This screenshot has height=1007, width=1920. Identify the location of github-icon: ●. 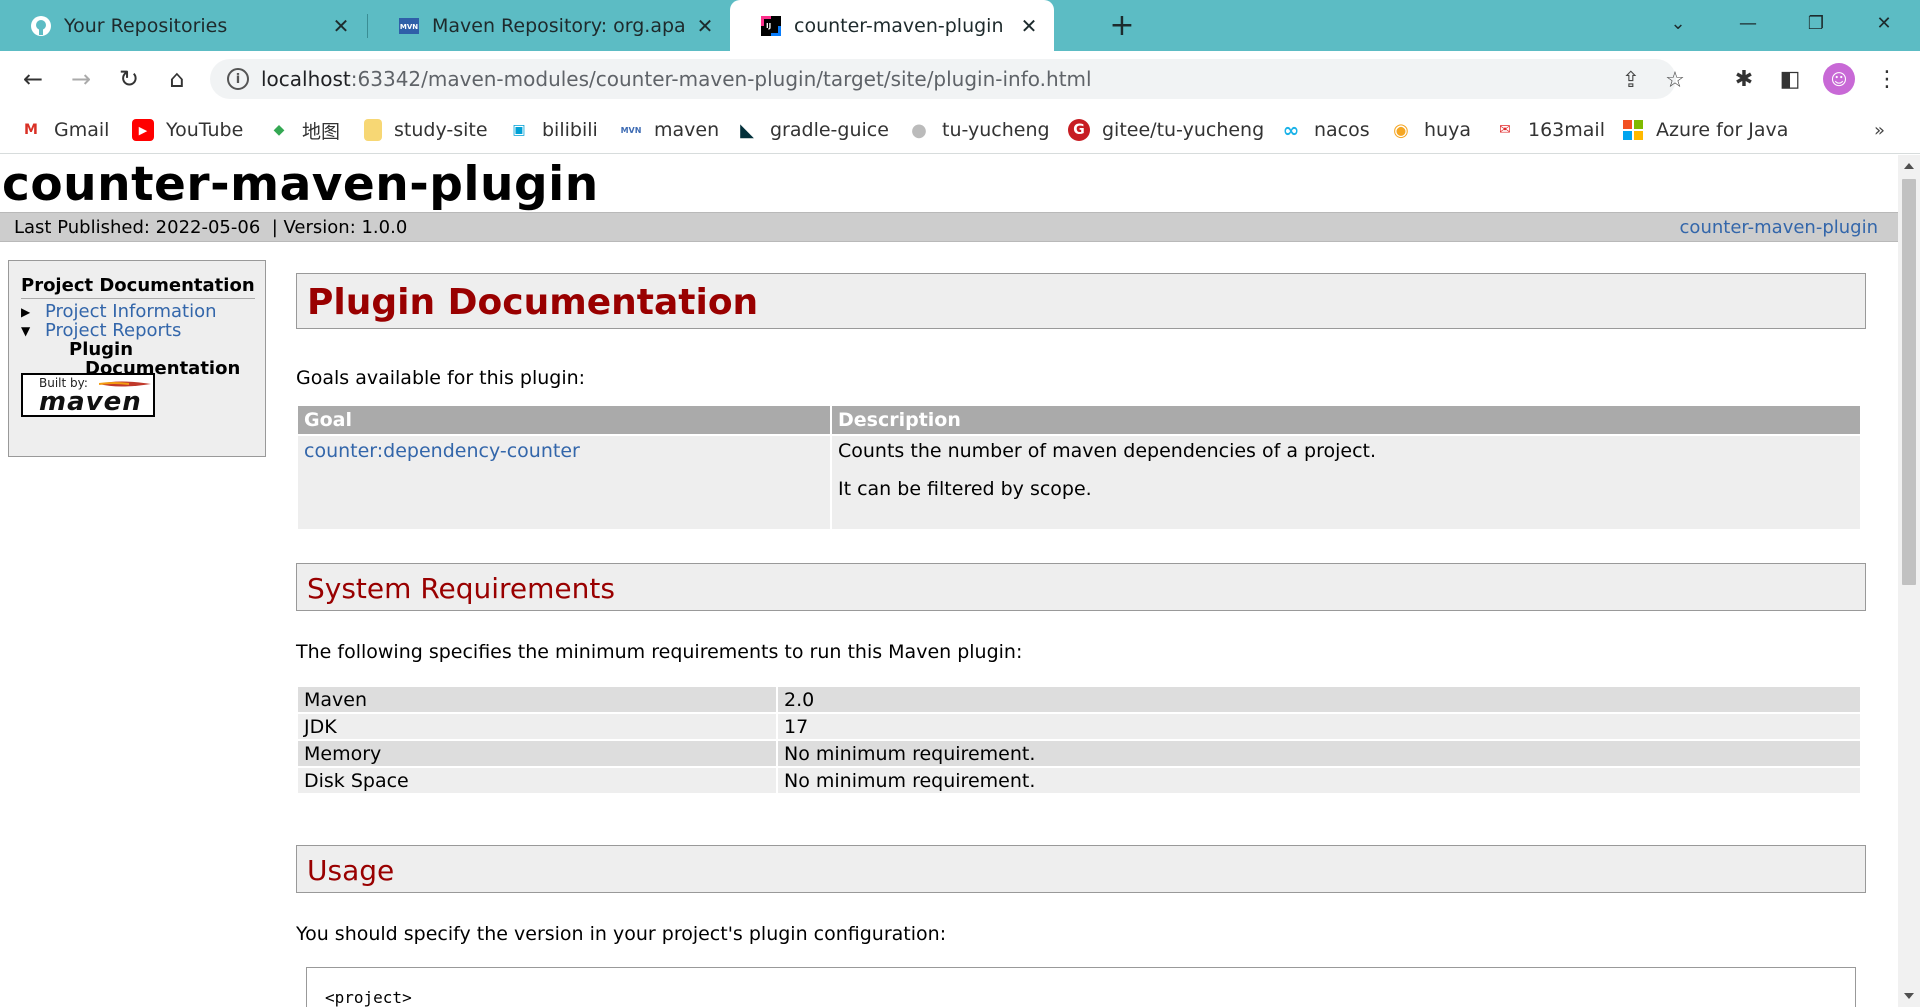
(919, 130).